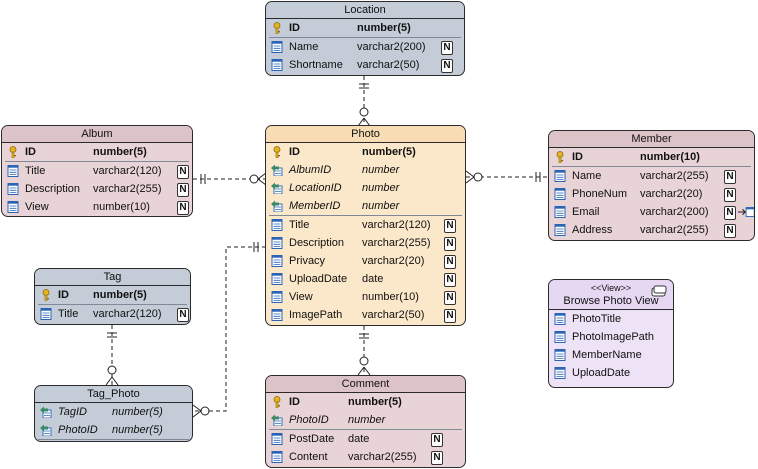  I want to click on column-row: Name varchar2(255) N, so click(651, 176).